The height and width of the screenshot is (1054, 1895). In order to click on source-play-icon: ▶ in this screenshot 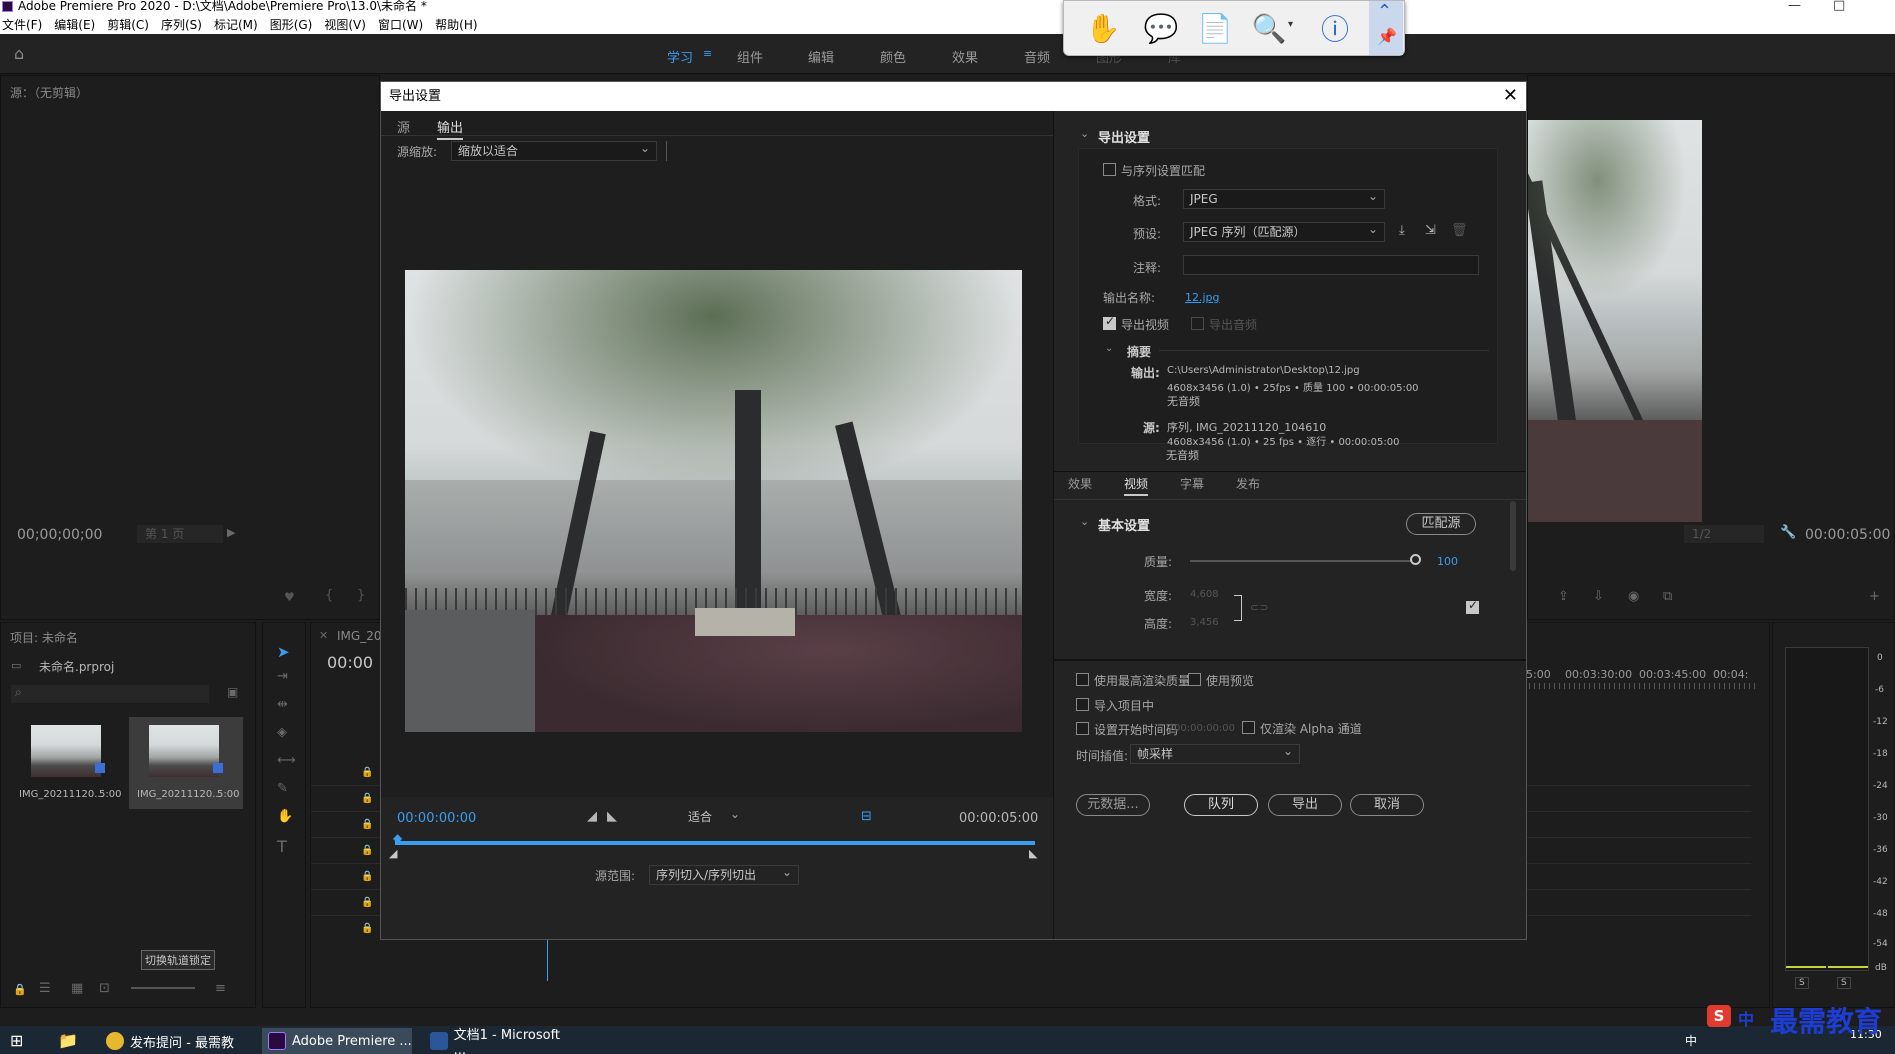, I will do `click(231, 532)`.